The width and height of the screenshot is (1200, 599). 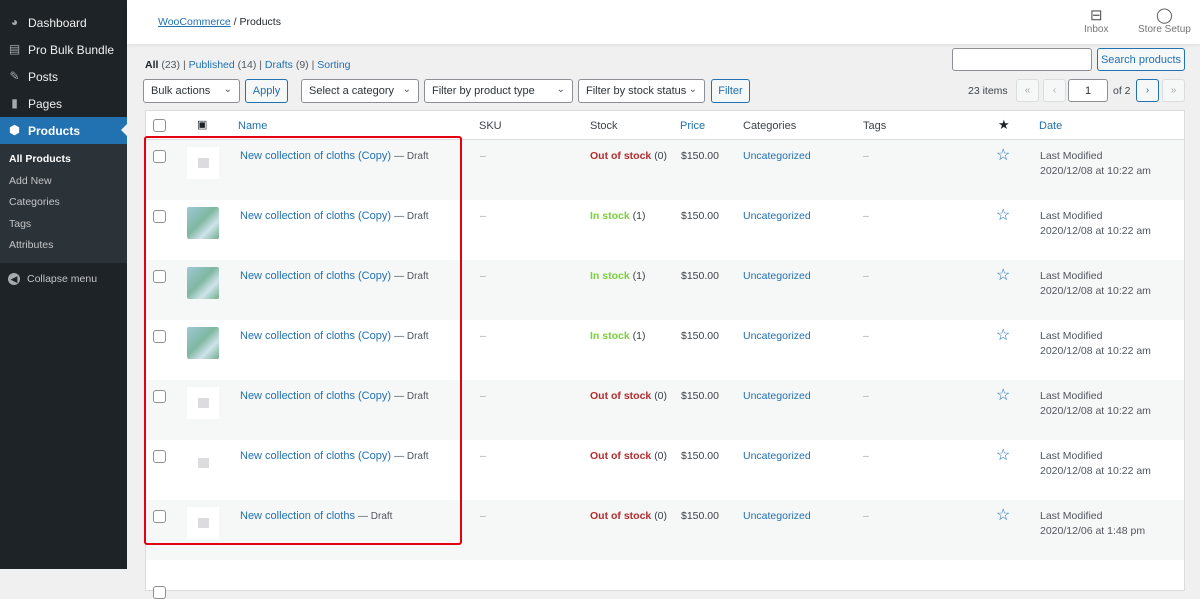 What do you see at coordinates (1096, 20) in the screenshot?
I see `inbox-button: ⊟ Inbox` at bounding box center [1096, 20].